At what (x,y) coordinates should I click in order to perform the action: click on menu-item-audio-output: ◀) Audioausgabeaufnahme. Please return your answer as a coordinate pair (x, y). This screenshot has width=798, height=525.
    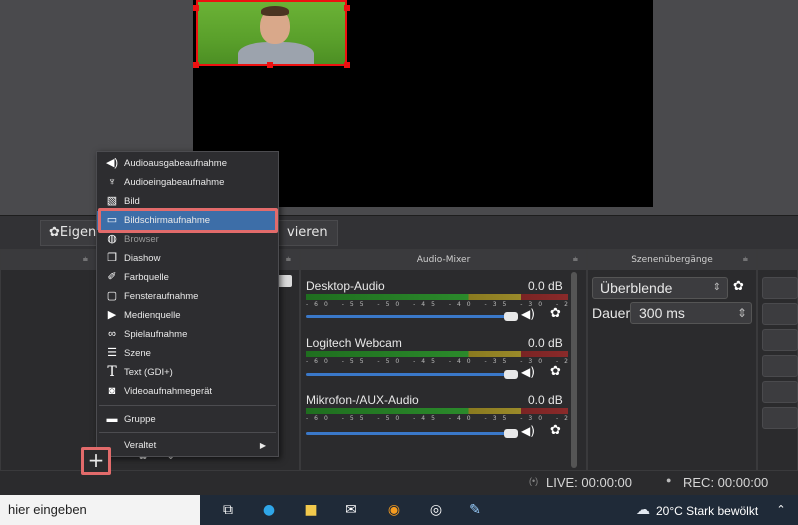
    Looking at the image, I should click on (187, 163).